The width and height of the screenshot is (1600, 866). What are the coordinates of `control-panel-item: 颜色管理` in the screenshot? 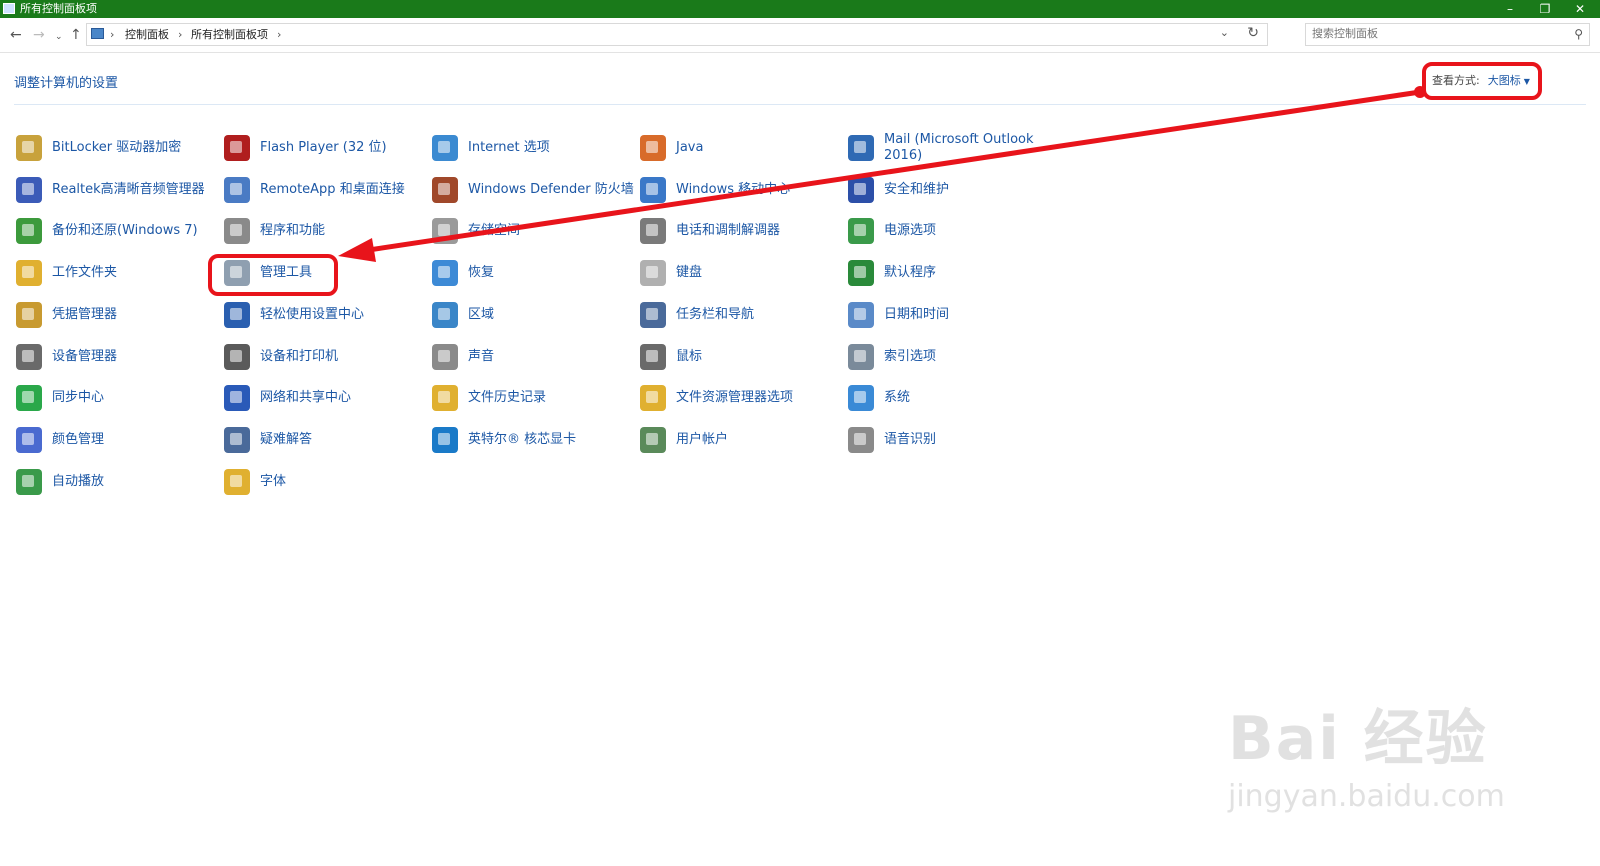 It's located at (116, 440).